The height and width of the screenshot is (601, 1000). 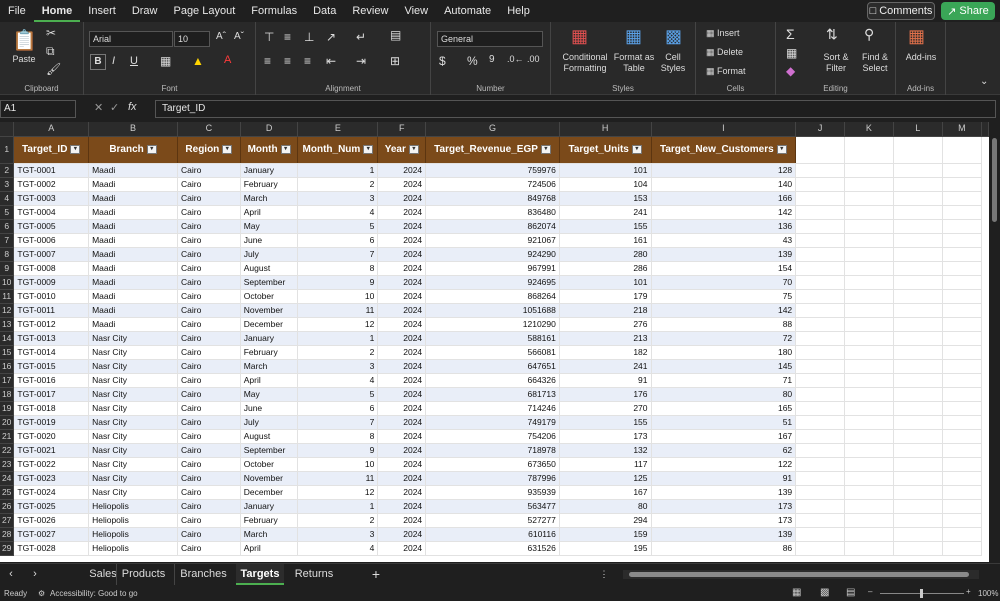 I want to click on menu-automate: Automate, so click(x=467, y=11).